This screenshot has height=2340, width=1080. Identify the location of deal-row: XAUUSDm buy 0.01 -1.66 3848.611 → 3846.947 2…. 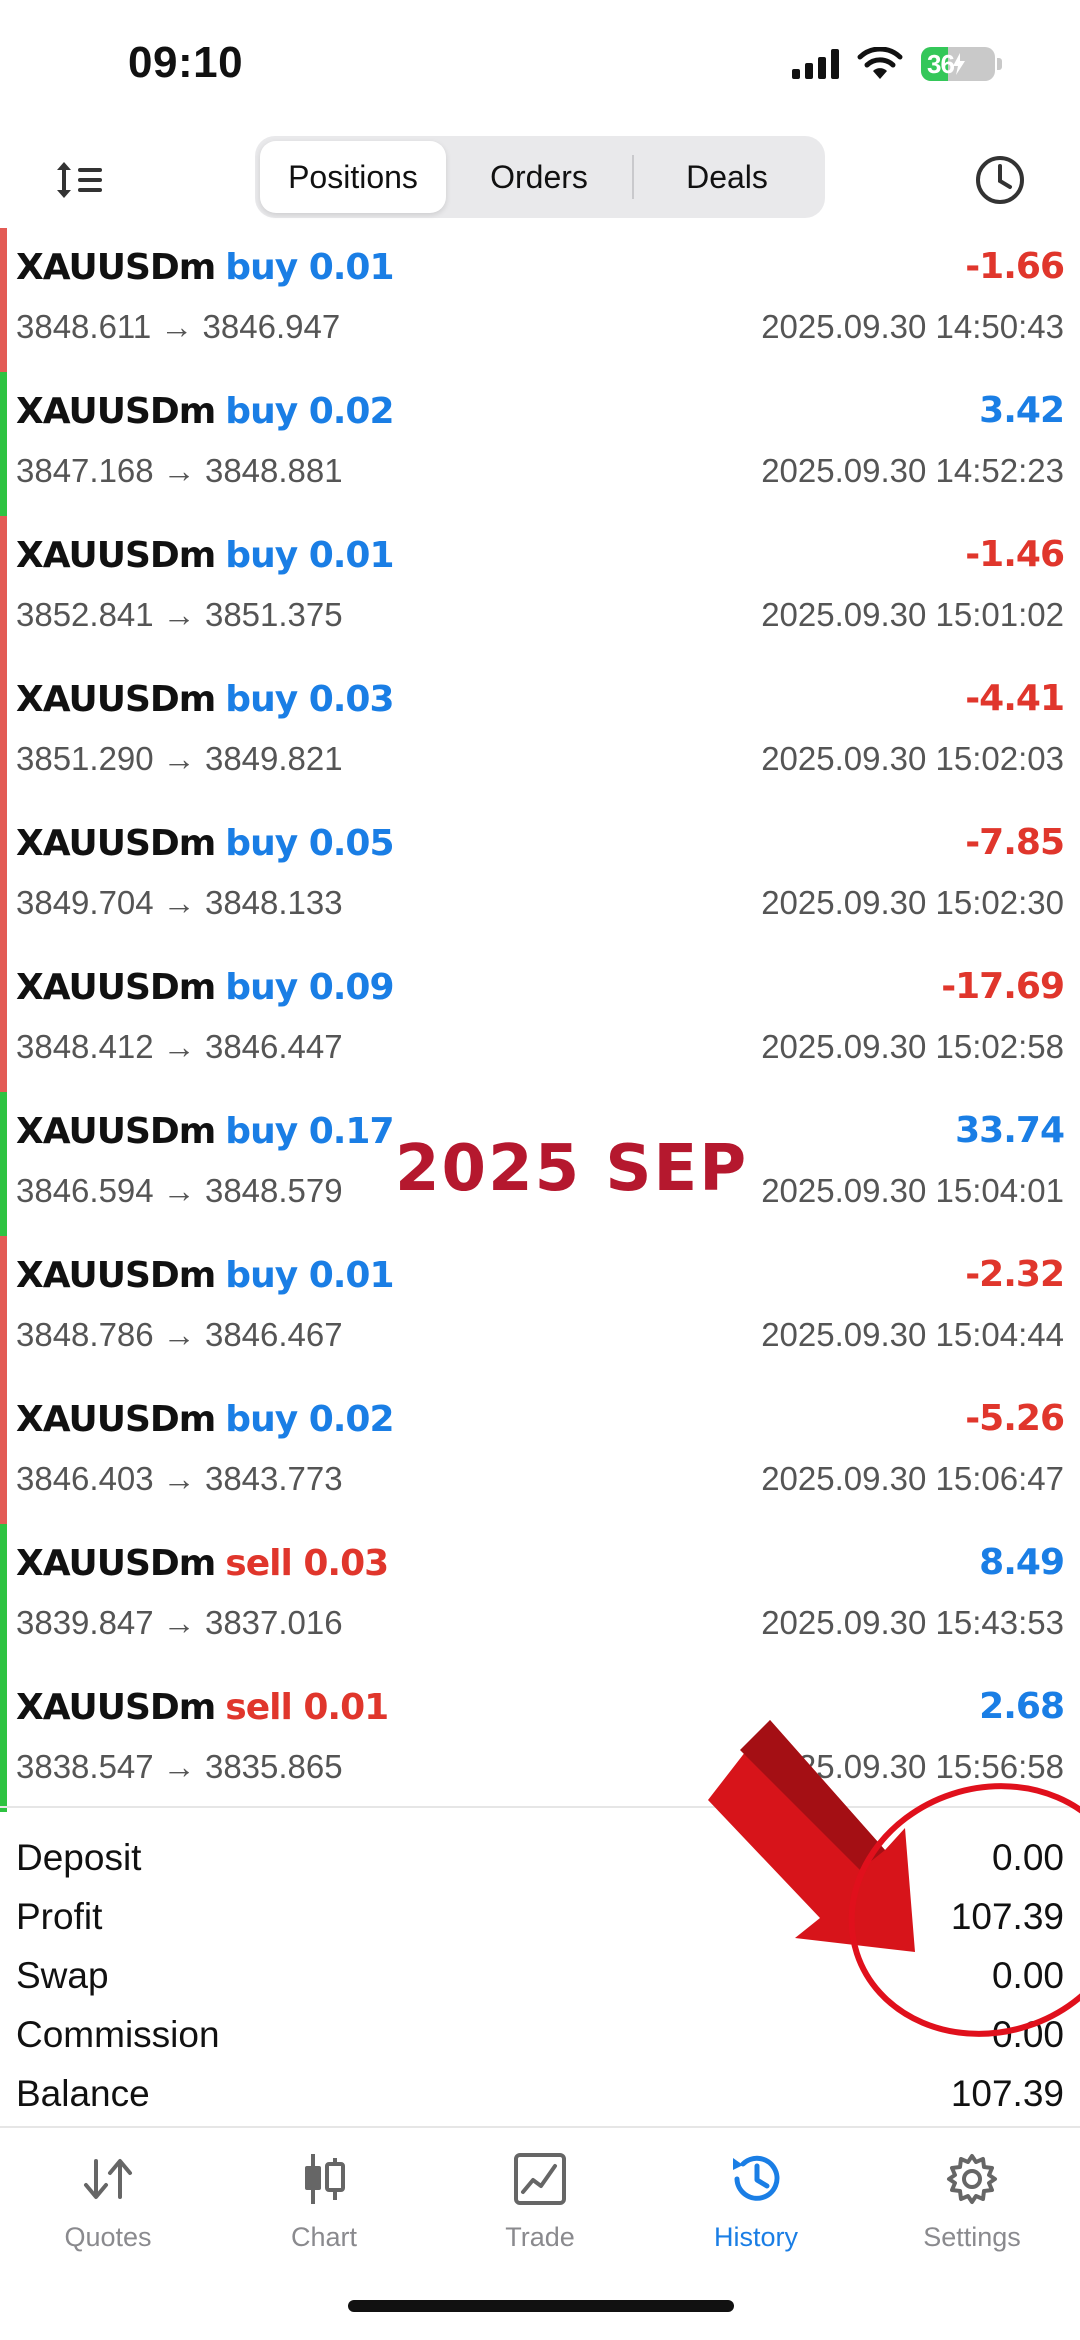
(540, 300).